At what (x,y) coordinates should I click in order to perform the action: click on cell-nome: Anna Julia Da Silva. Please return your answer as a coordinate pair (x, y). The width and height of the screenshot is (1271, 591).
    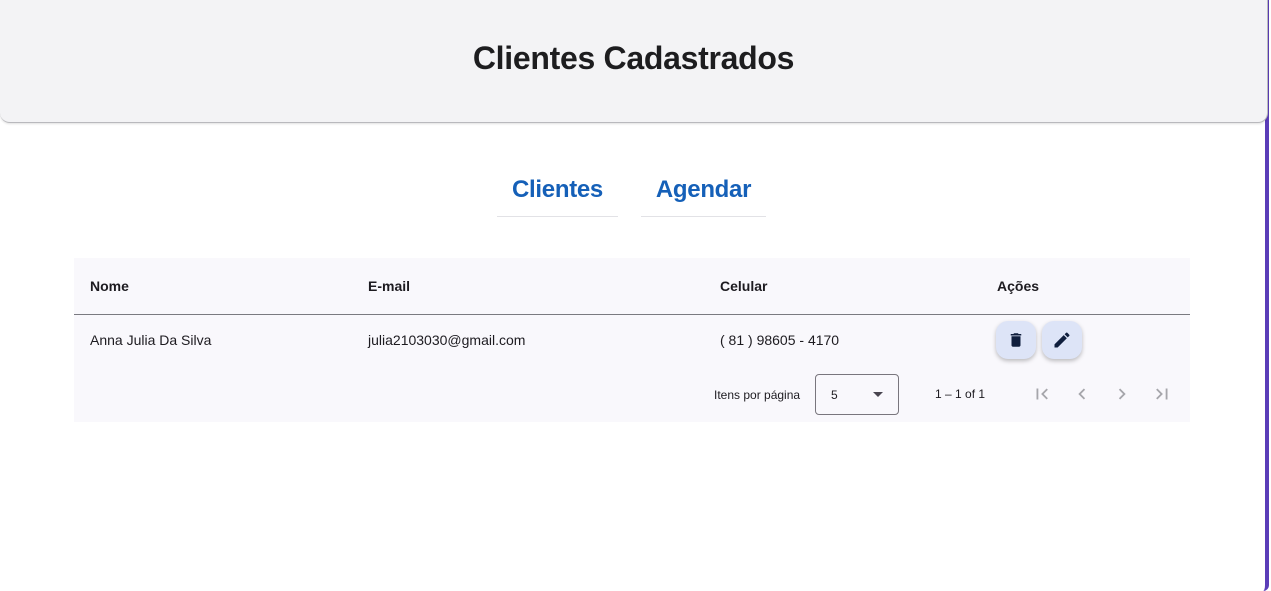
    Looking at the image, I should click on (151, 340).